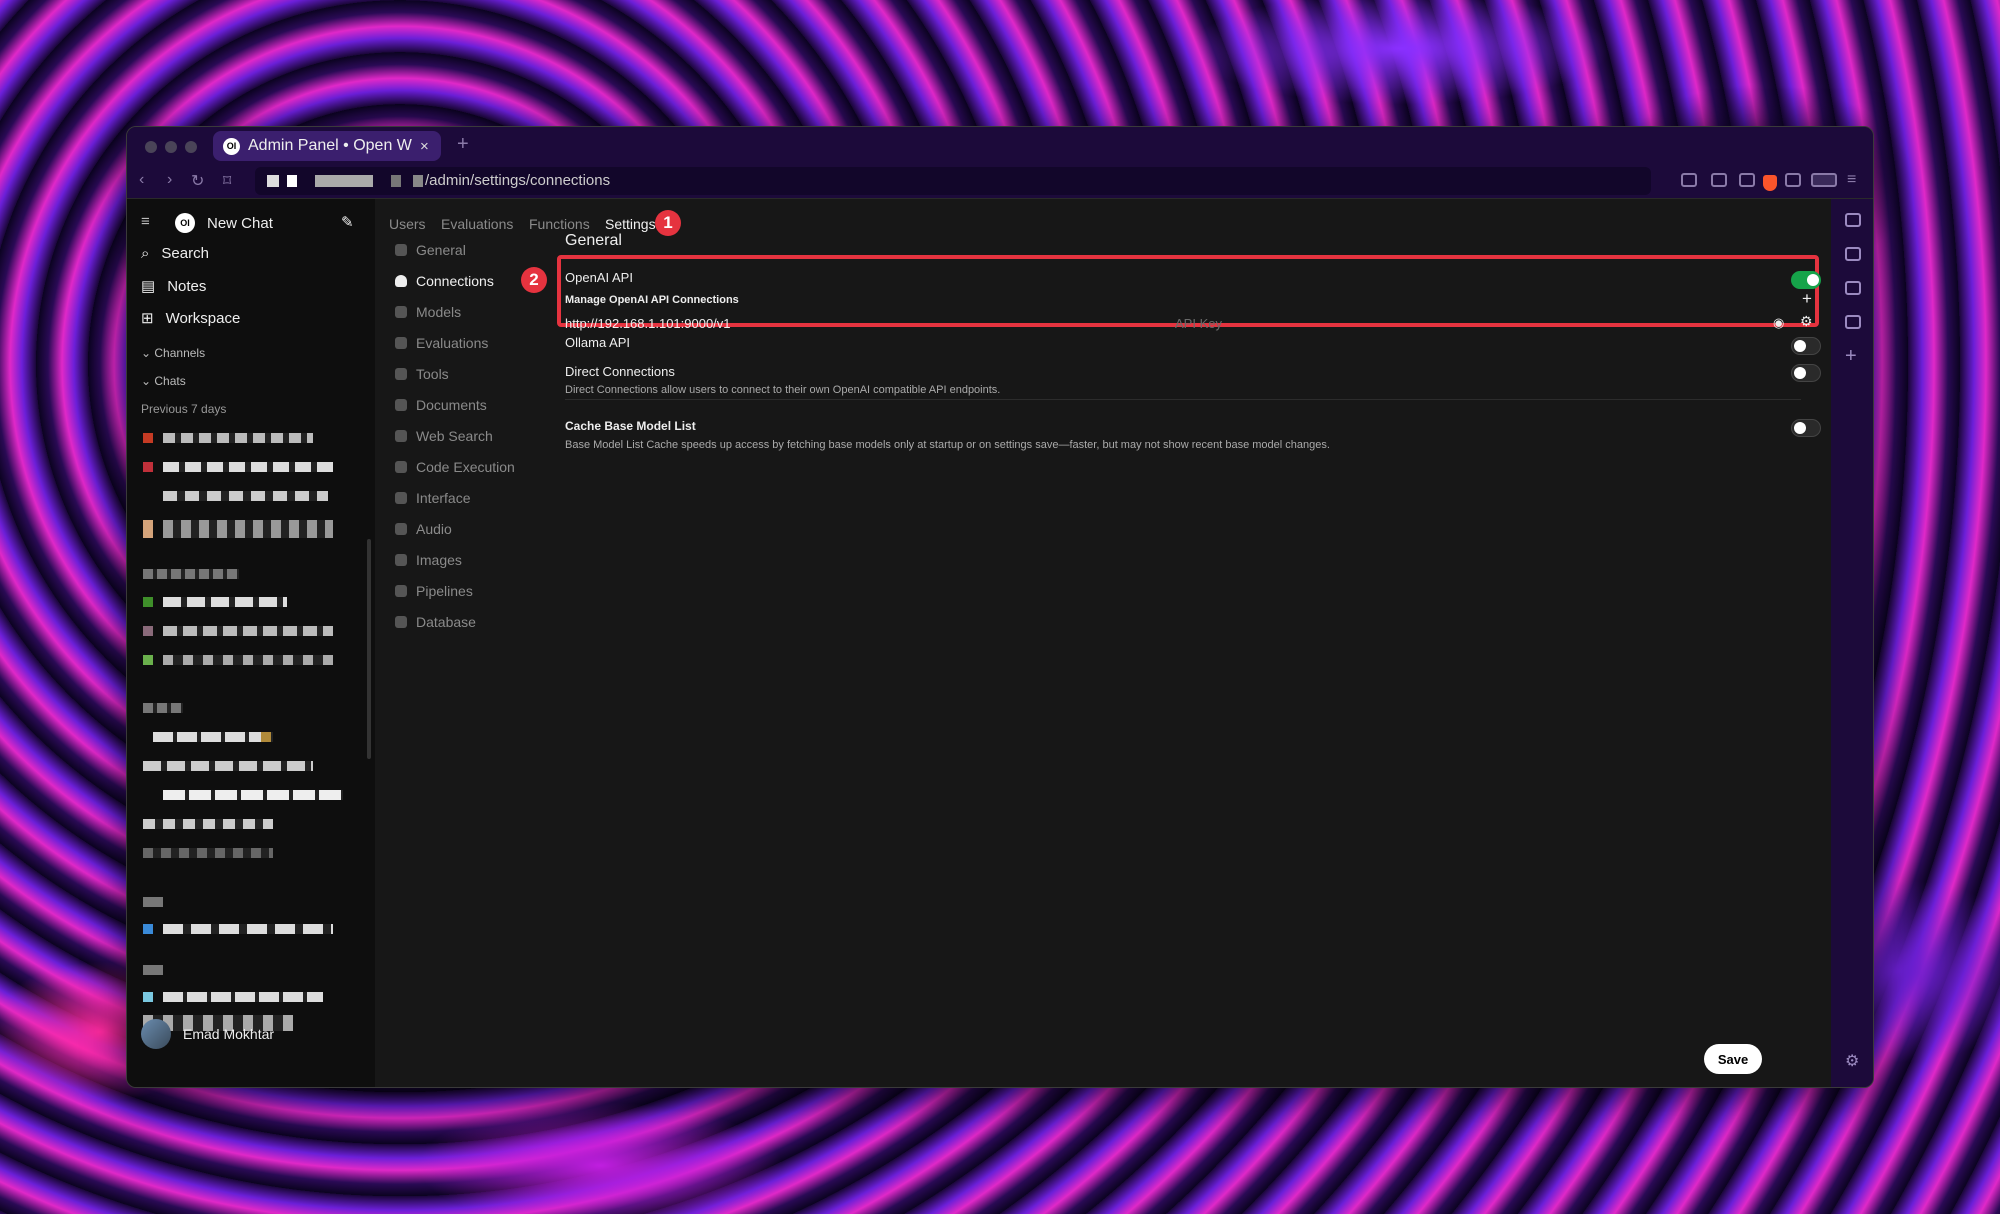 The image size is (2000, 1214). Describe the element at coordinates (1778, 323) in the screenshot. I see `eye-icon: ◉` at that location.